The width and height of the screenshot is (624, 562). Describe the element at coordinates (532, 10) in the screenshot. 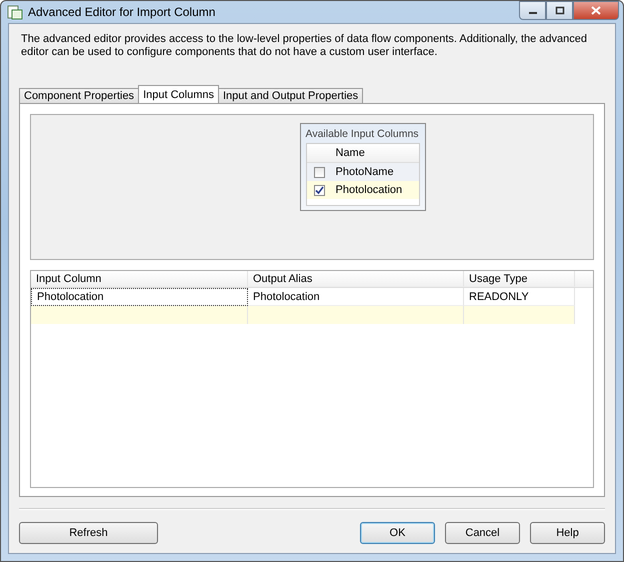

I see `minimize-button` at that location.